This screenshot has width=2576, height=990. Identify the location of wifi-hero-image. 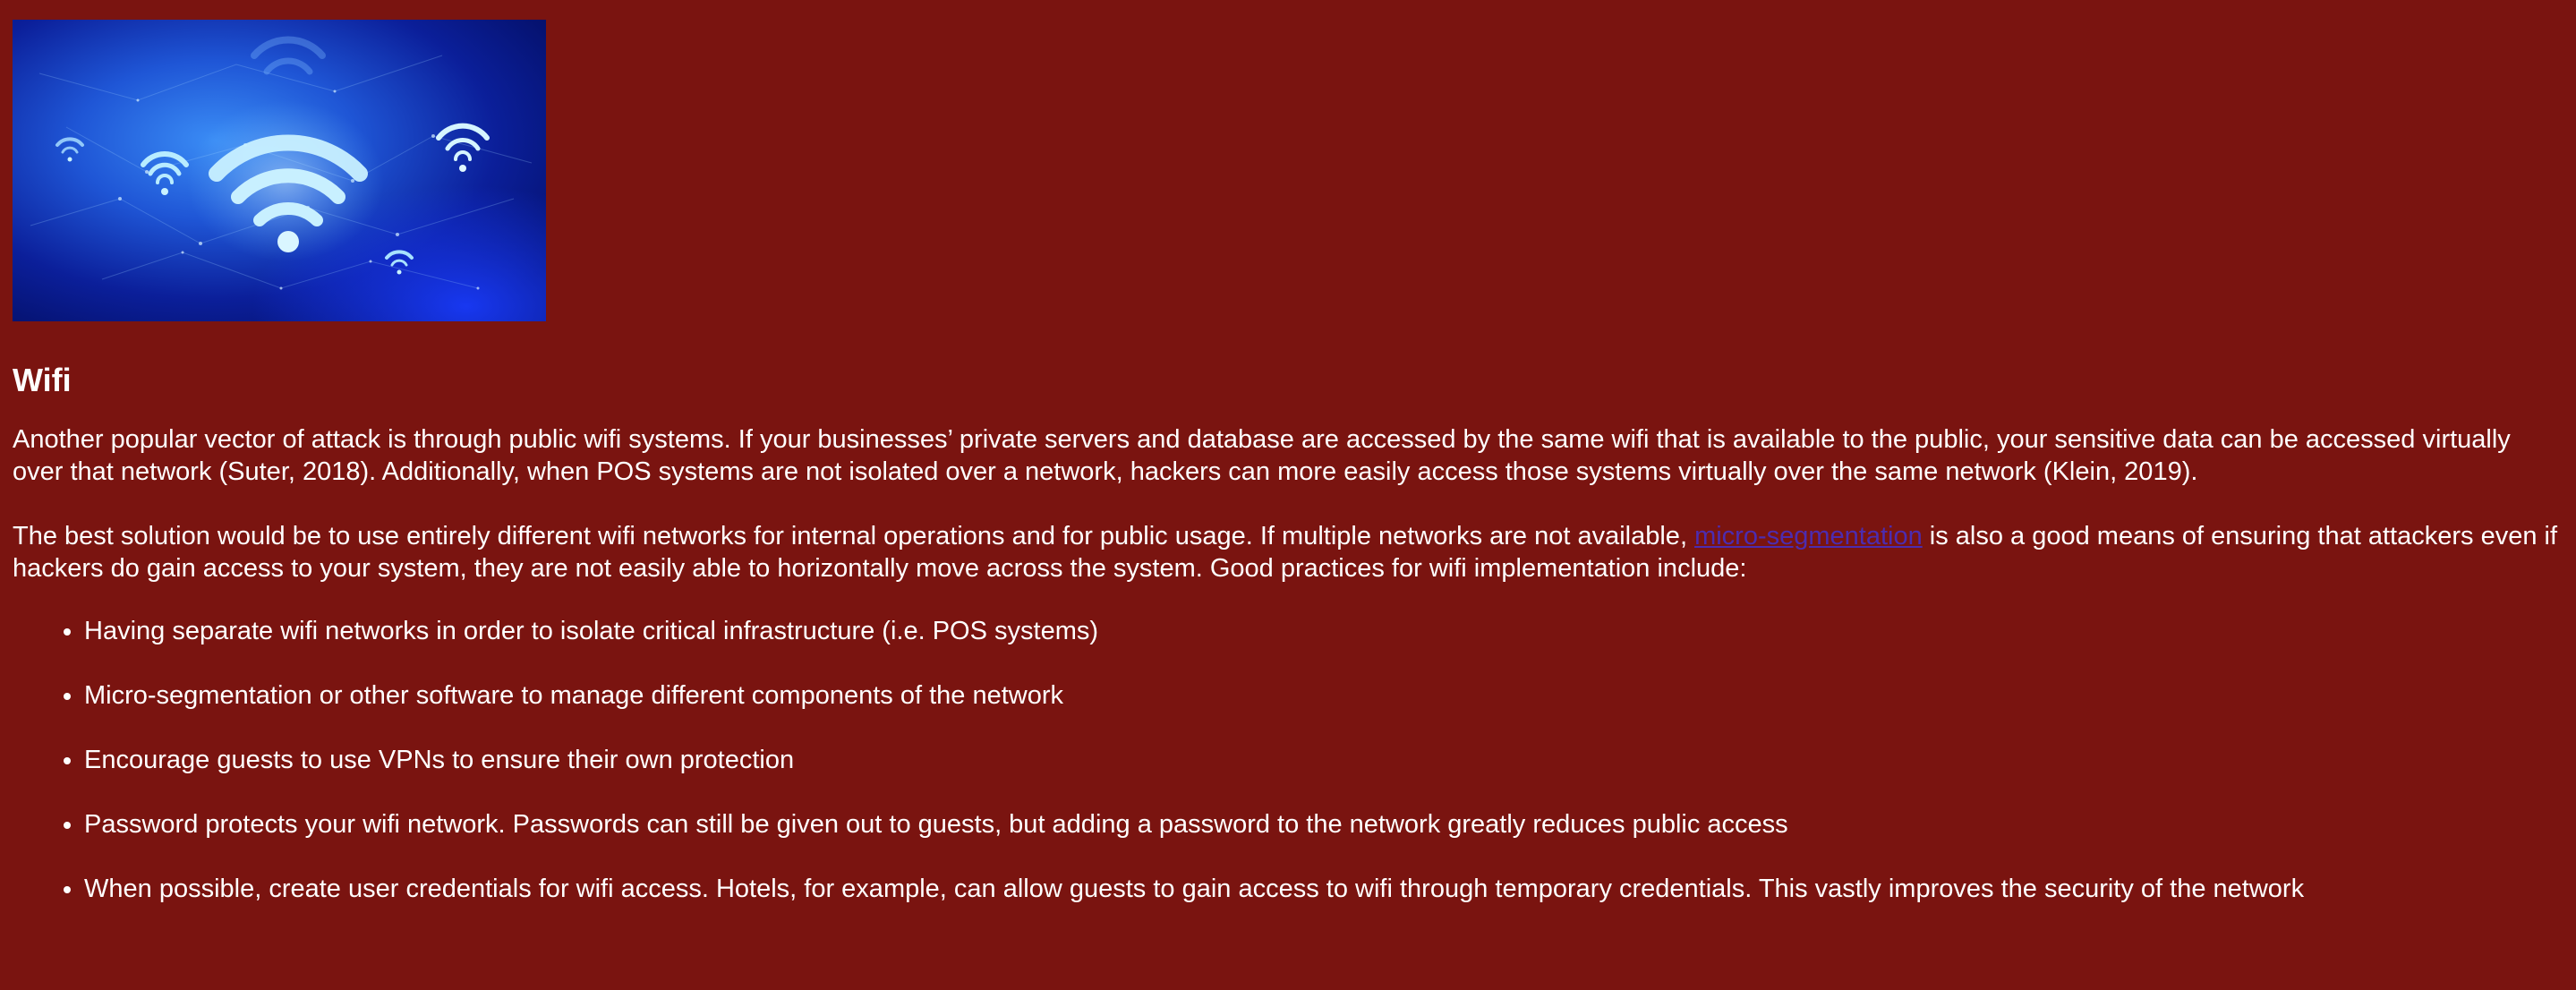
(279, 171).